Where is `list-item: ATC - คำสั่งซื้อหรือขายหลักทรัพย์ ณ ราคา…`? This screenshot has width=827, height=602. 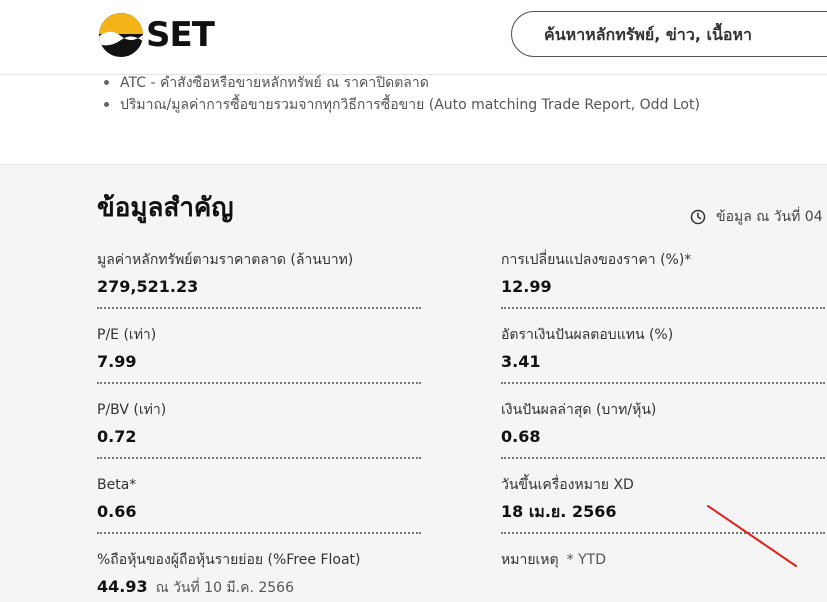
list-item: ATC - คำสั่งซื้อหรือขายหลักทรัพย์ ณ ราคา… is located at coordinates (266, 83).